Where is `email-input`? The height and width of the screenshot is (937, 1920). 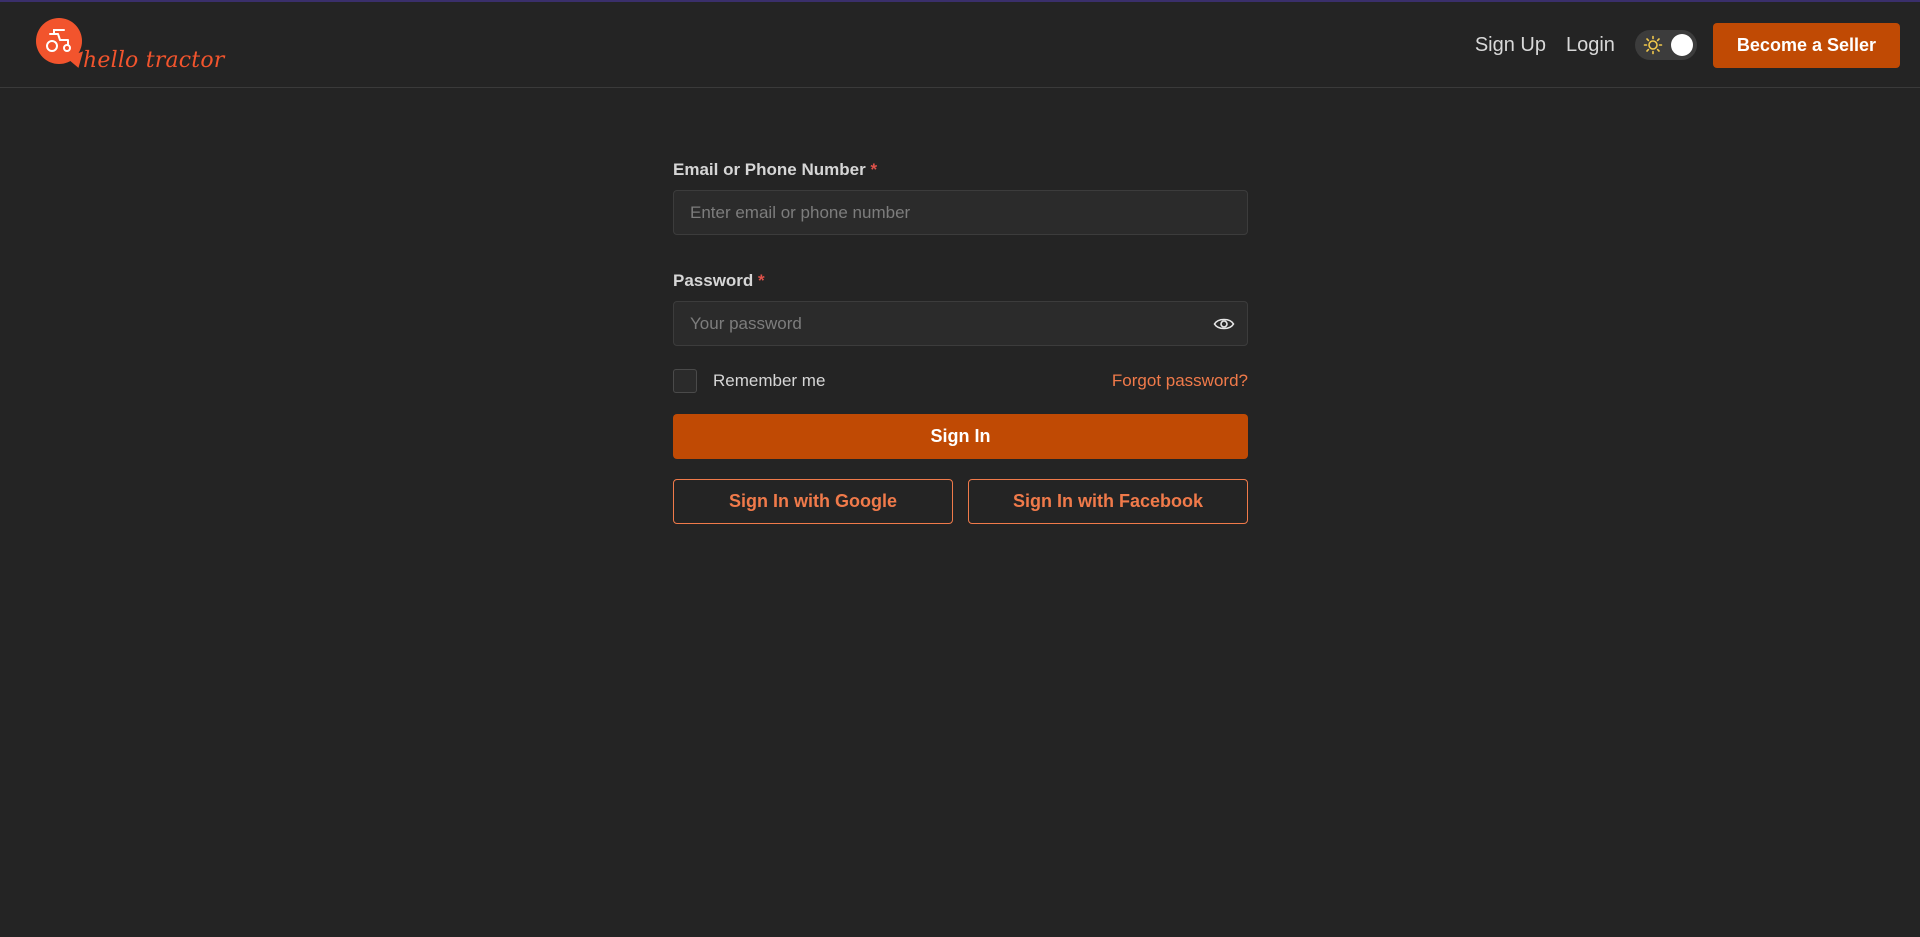
email-input is located at coordinates (960, 212).